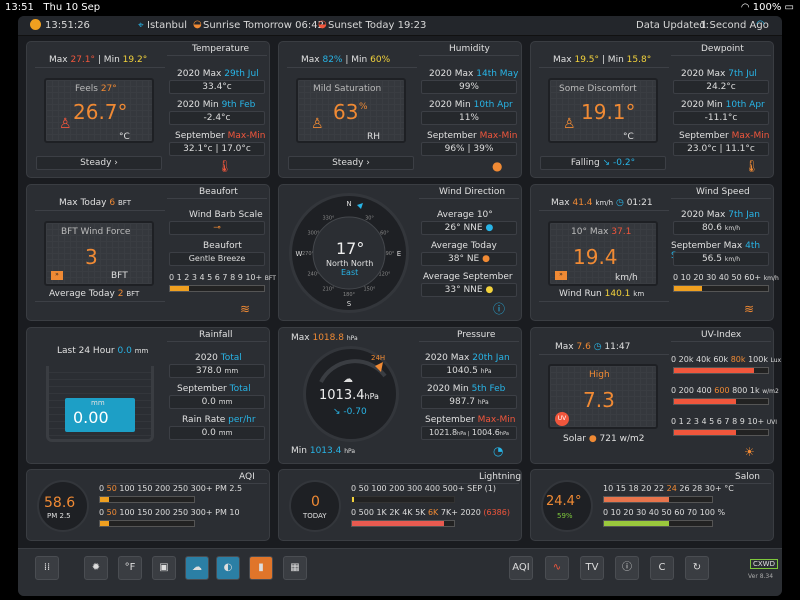 This screenshot has height=600, width=800. What do you see at coordinates (348, 204) in the screenshot?
I see `compass-label-n: N` at bounding box center [348, 204].